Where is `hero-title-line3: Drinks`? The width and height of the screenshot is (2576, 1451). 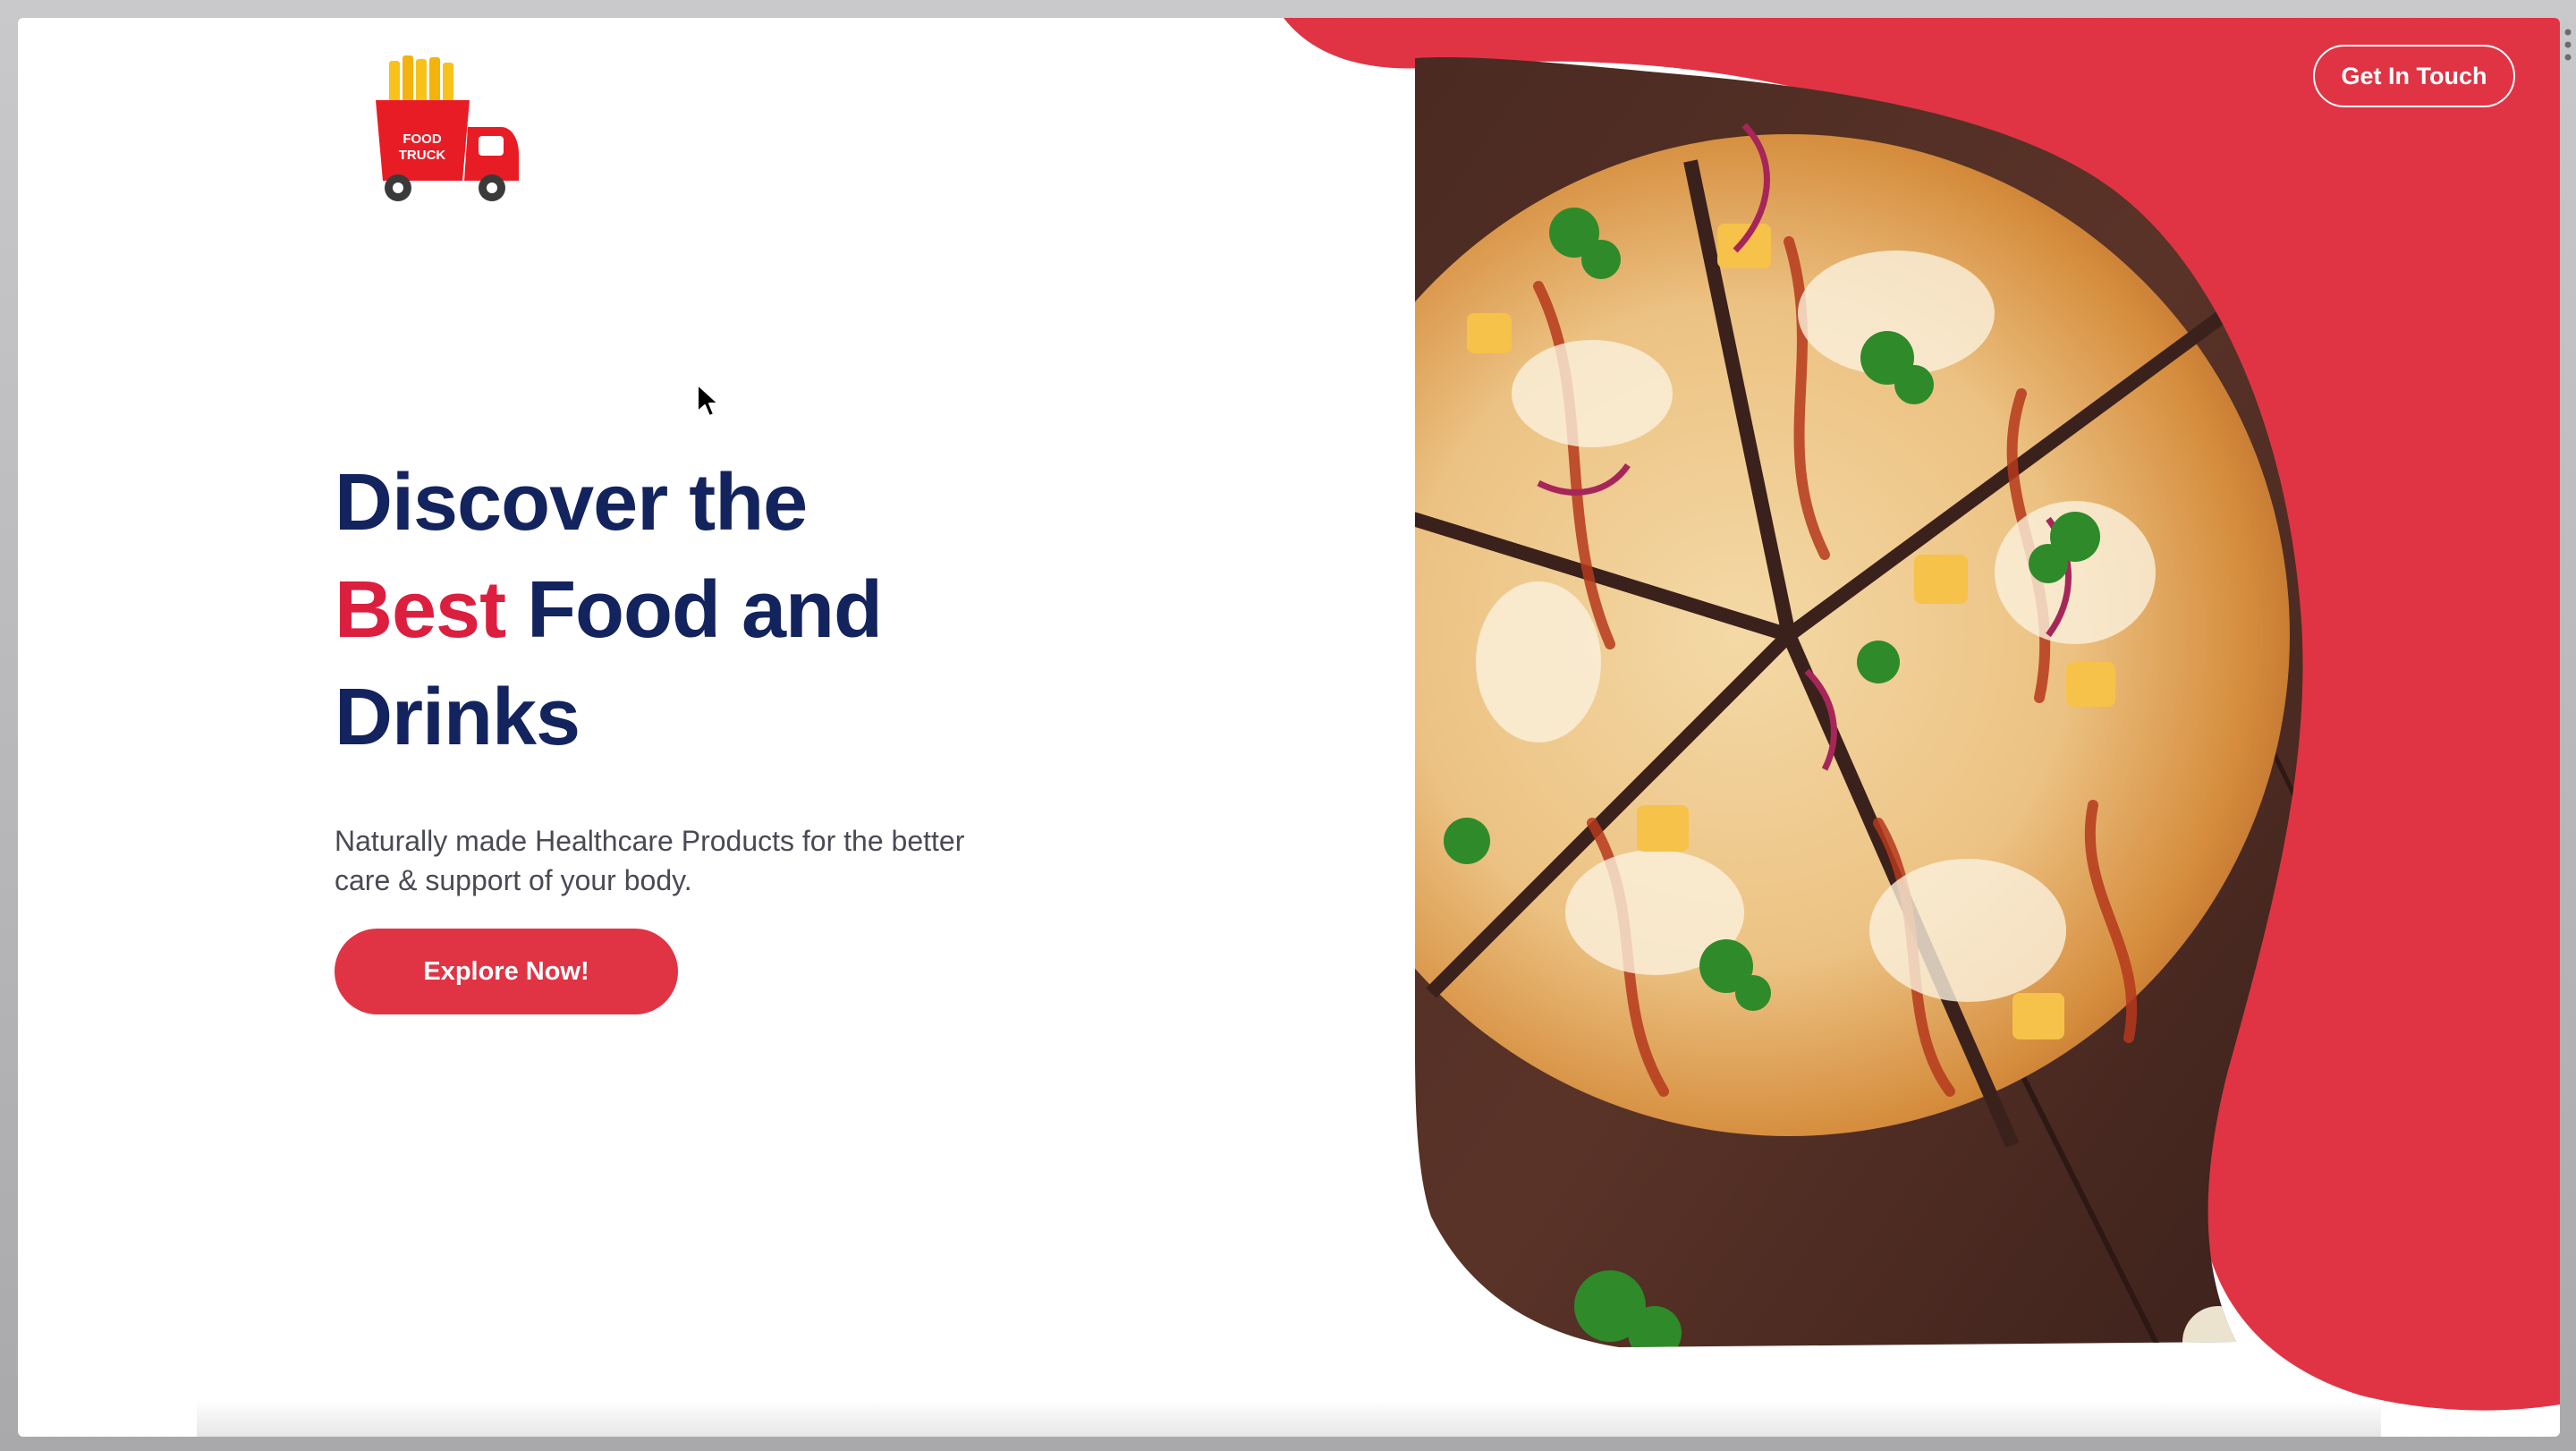 hero-title-line3: Drinks is located at coordinates (457, 717).